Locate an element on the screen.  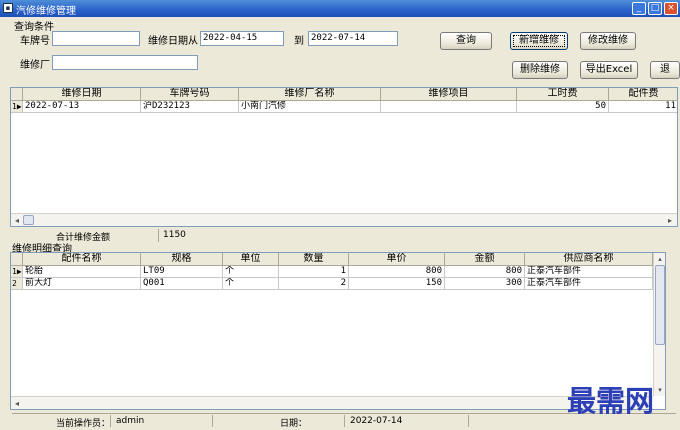
edit-repair-button: 修改维修 is located at coordinates (608, 41).